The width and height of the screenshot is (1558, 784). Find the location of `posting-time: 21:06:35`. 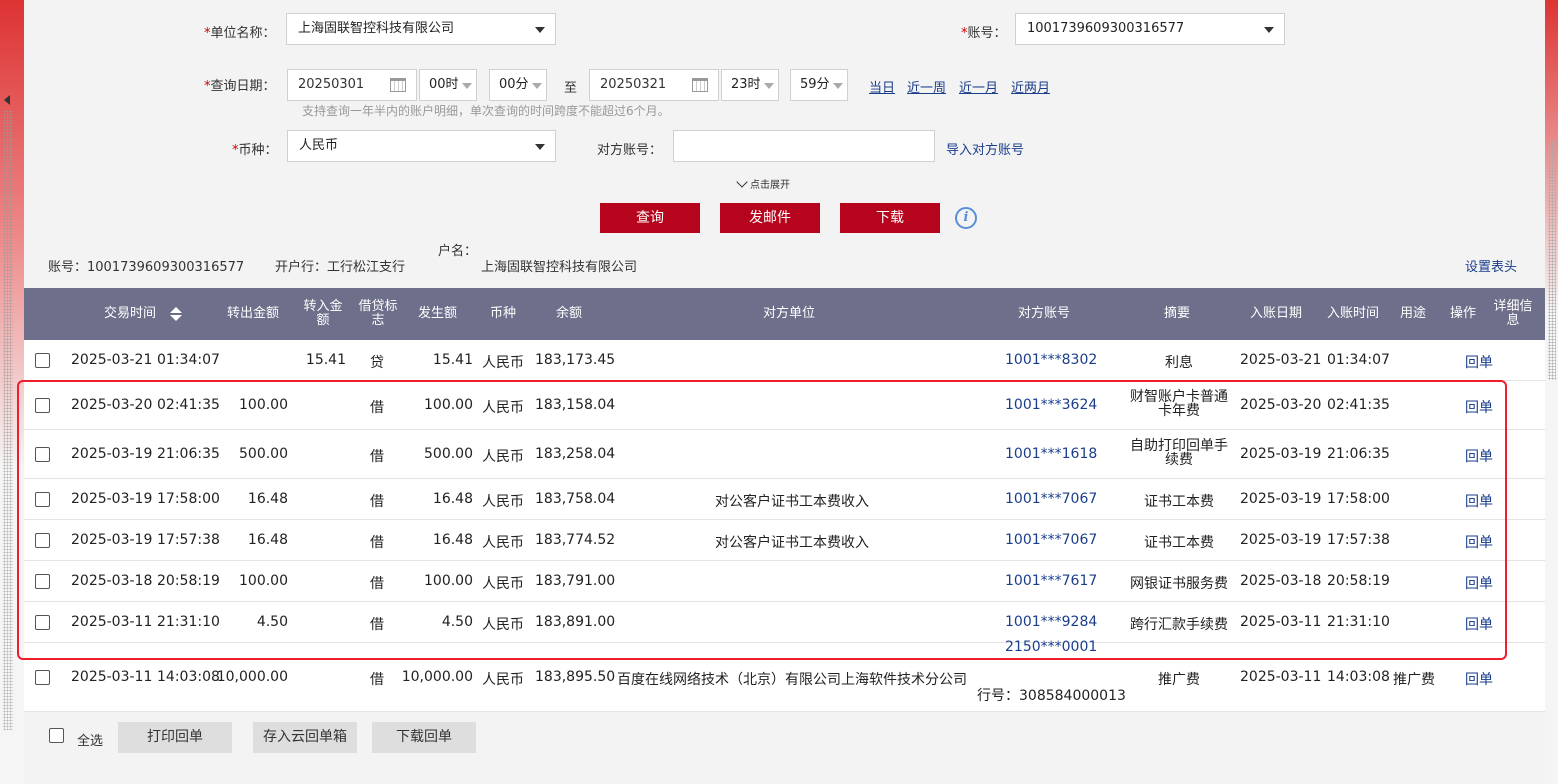

posting-time: 21:06:35 is located at coordinates (1358, 454).